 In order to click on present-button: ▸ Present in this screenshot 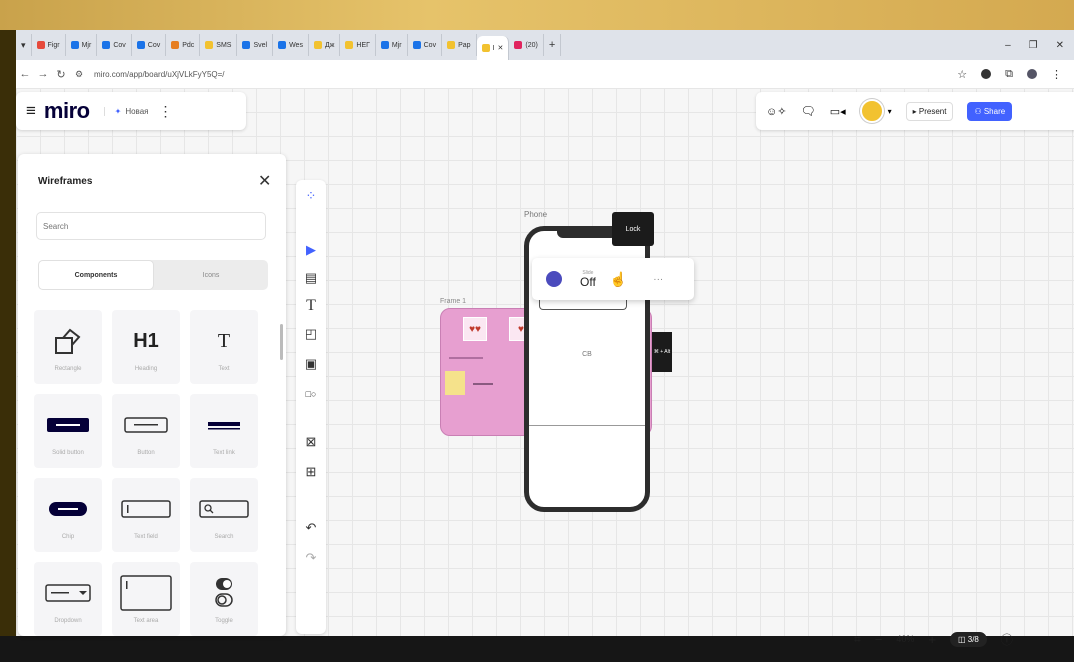, I will do `click(929, 111)`.